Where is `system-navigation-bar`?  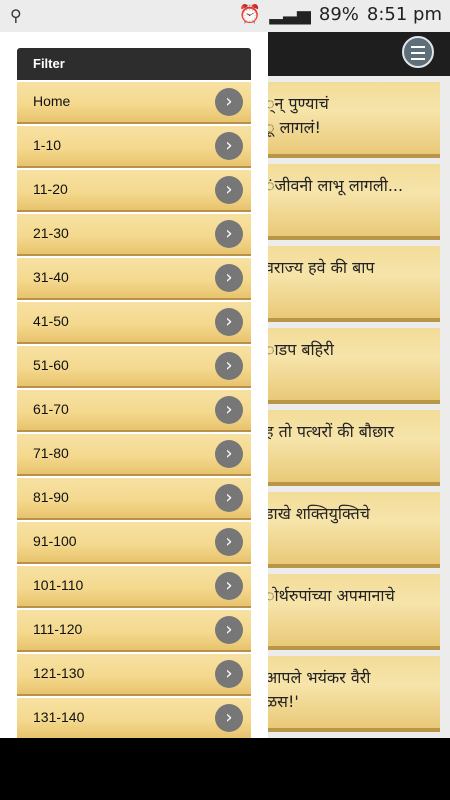 system-navigation-bar is located at coordinates (225, 769).